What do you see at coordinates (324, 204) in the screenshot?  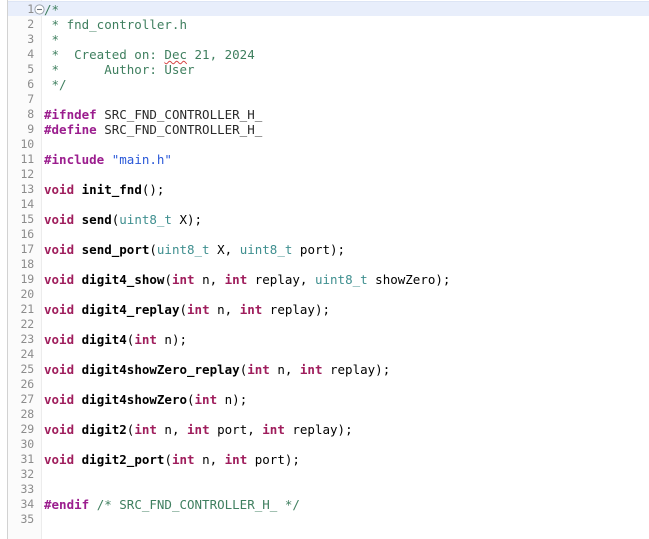 I see `code-line: 14` at bounding box center [324, 204].